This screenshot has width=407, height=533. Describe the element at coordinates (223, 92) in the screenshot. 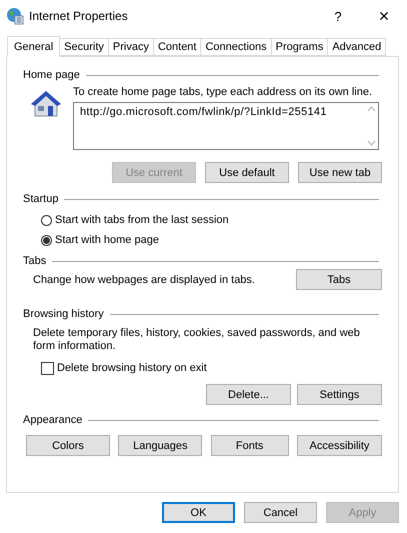

I see `instruction-text: To create home page tabs, type each address on its own line.` at that location.